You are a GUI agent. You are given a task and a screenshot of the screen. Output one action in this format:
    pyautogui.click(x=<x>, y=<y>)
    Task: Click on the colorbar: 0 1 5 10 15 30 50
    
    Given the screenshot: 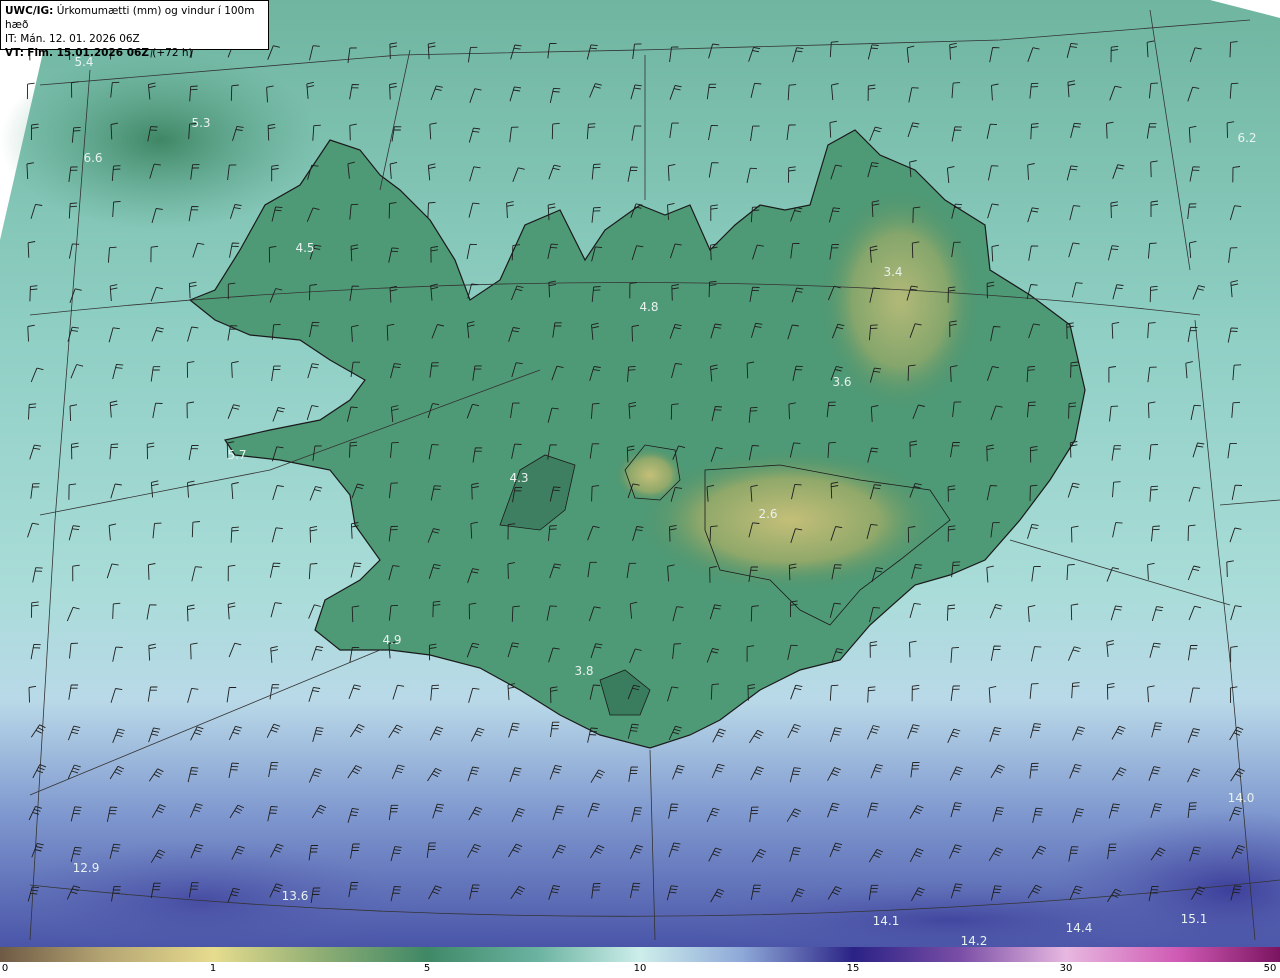 What is the action you would take?
    pyautogui.click(x=640, y=962)
    